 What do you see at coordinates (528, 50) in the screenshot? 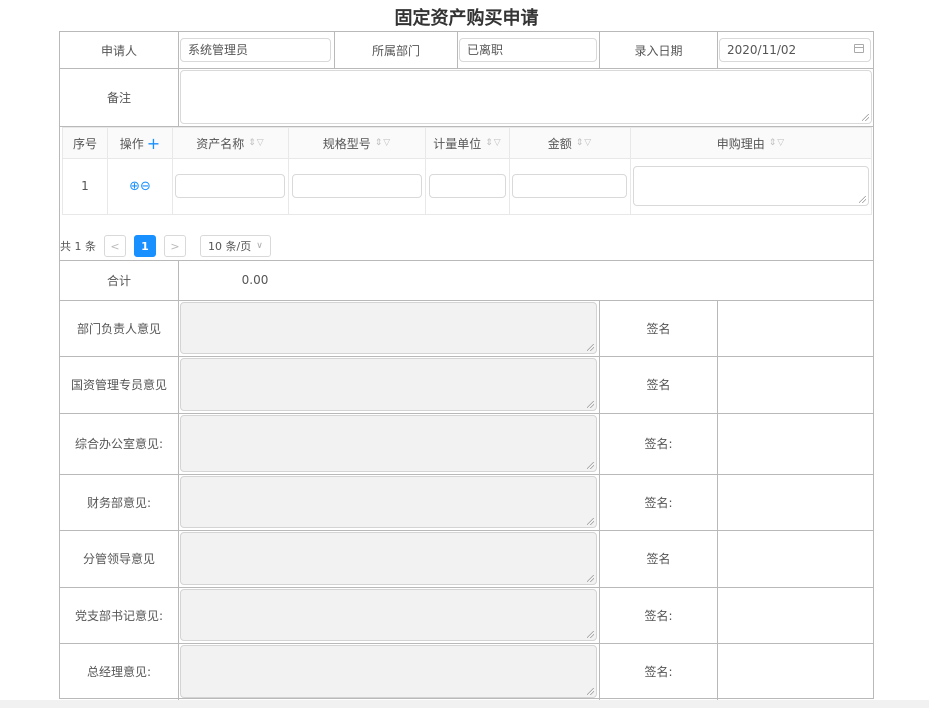
I see `dept-input: 已离职` at bounding box center [528, 50].